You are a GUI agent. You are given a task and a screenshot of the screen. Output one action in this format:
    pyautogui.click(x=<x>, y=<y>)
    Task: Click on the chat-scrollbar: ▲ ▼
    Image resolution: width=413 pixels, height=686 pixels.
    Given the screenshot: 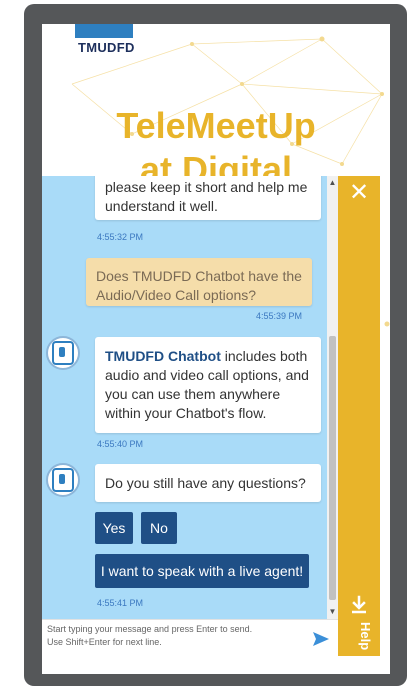 What is the action you would take?
    pyautogui.click(x=332, y=397)
    